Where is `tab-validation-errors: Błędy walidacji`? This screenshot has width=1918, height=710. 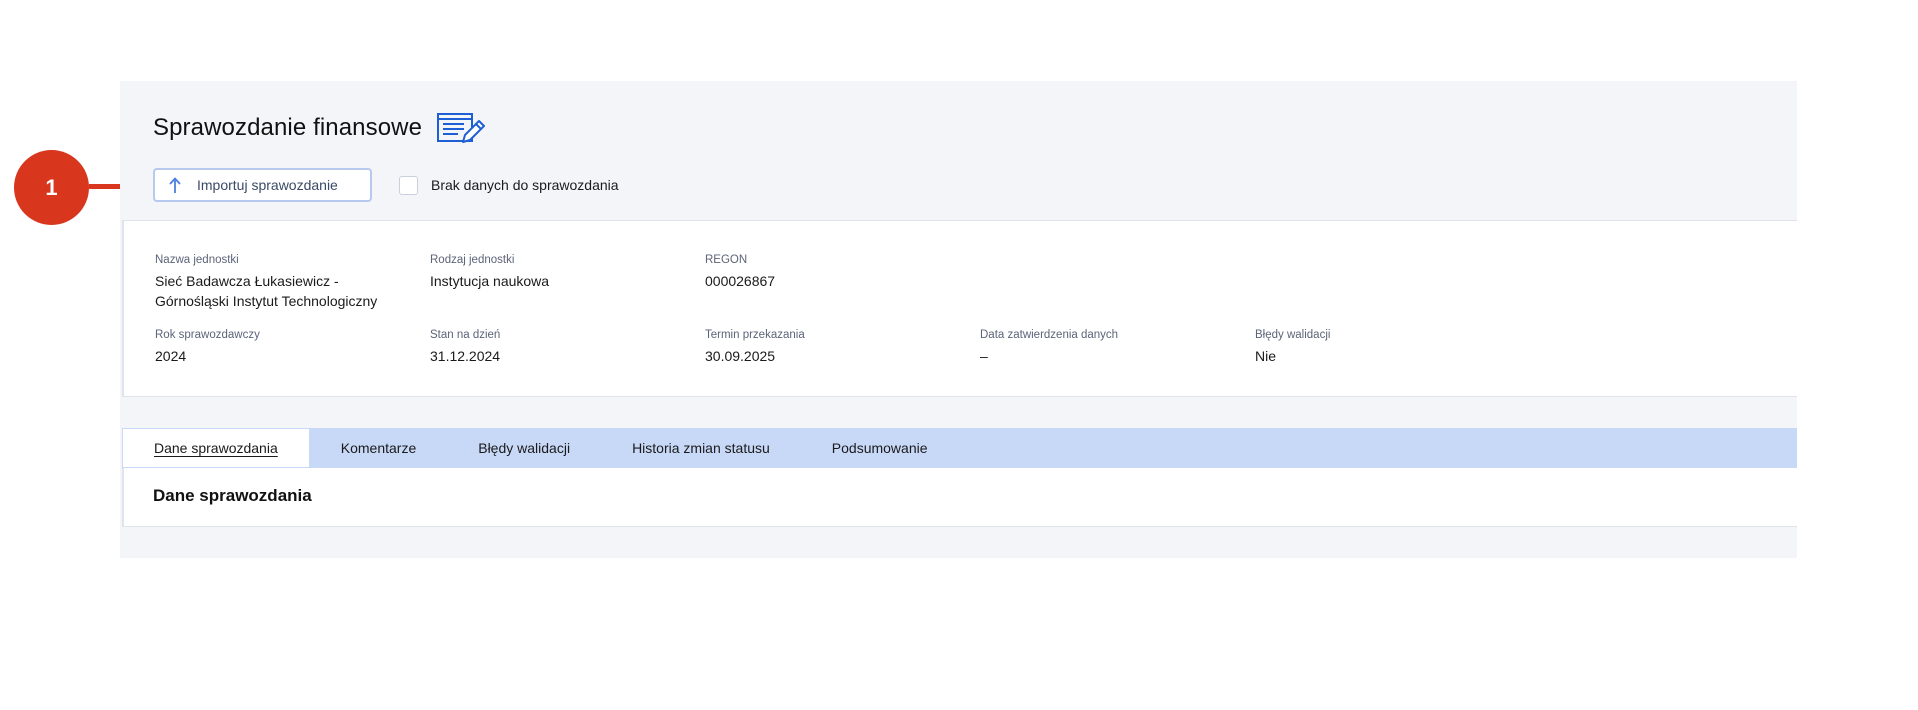 tab-validation-errors: Błędy walidacji is located at coordinates (524, 448).